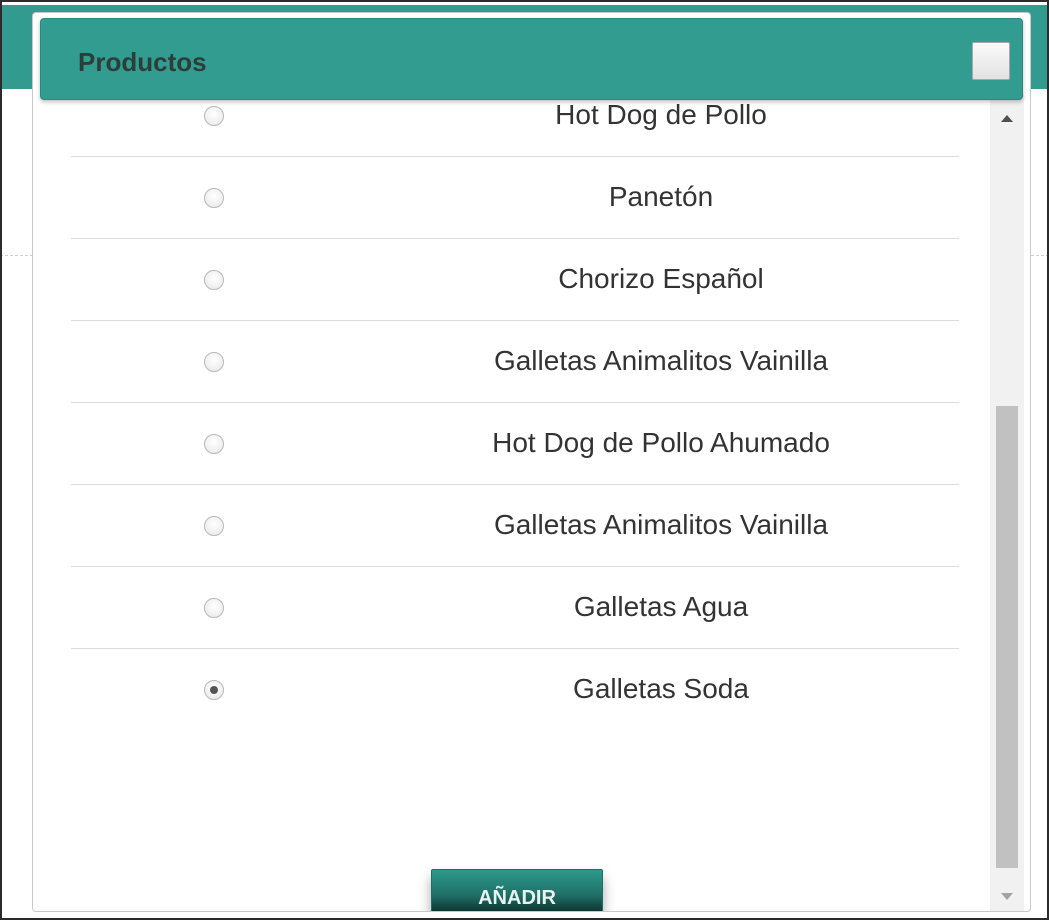 This screenshot has height=920, width=1049. Describe the element at coordinates (661, 606) in the screenshot. I see `product-label: Galletas Agua` at that location.